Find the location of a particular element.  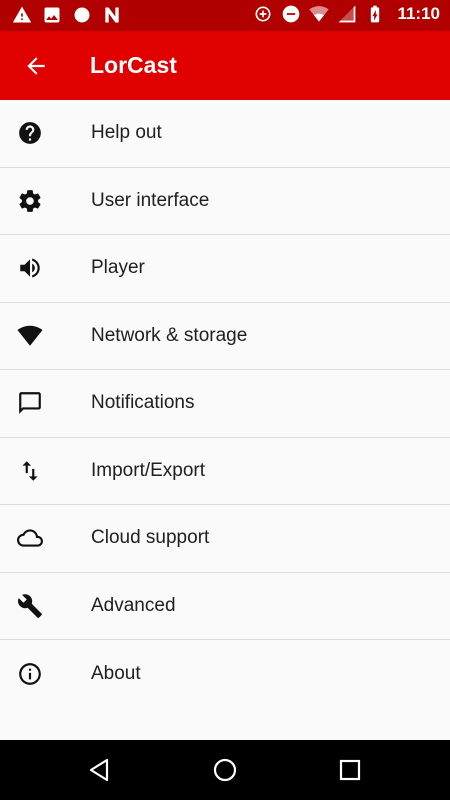

menu-item-label: Notifications is located at coordinates (143, 403).